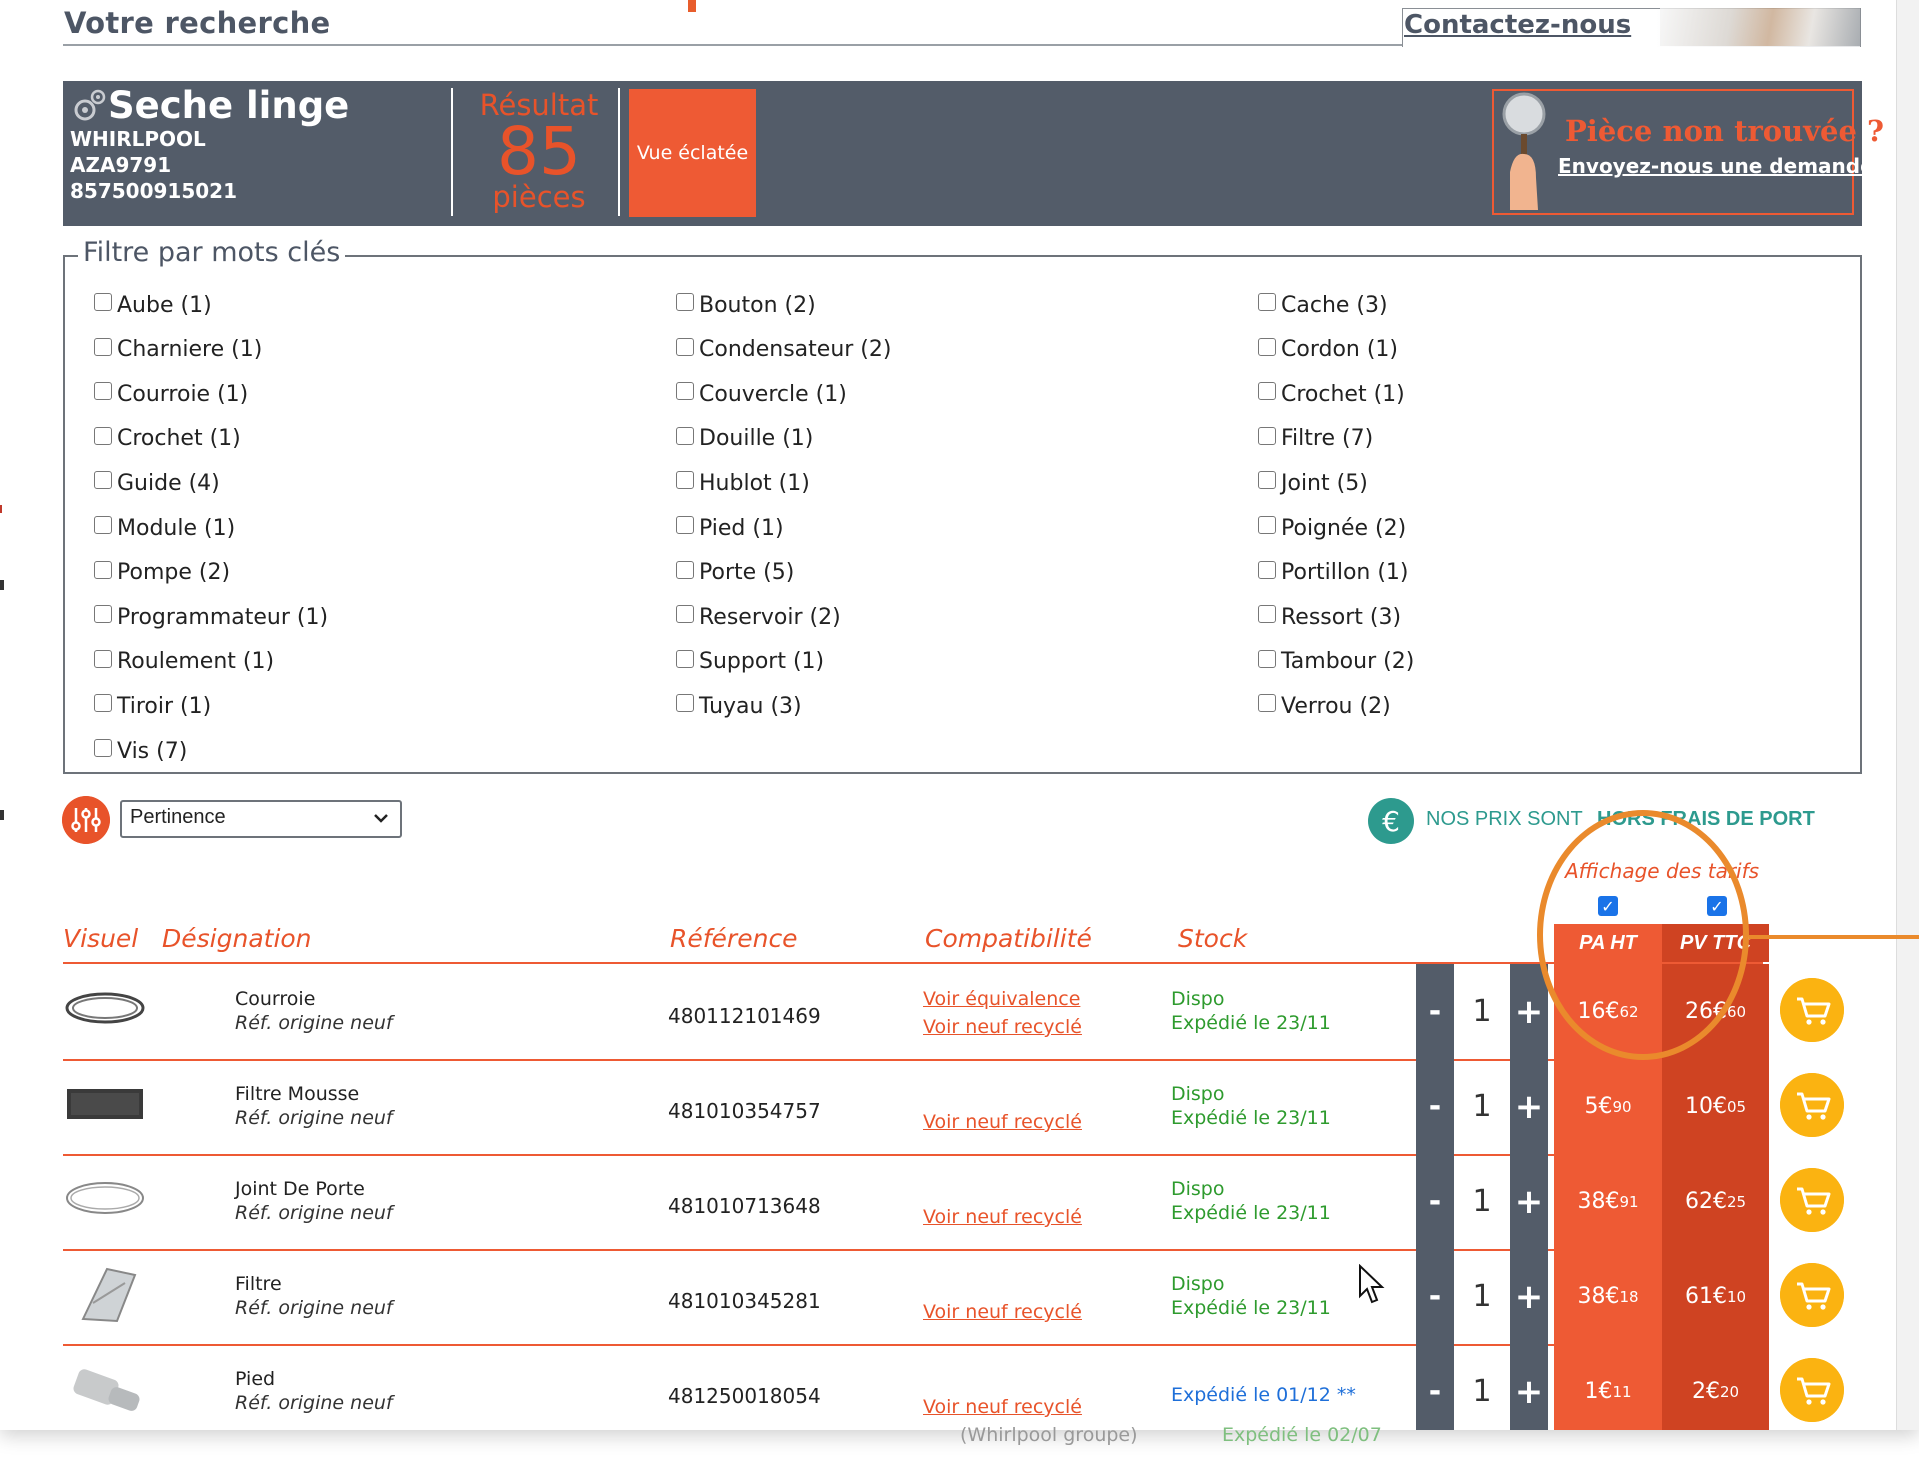  Describe the element at coordinates (744, 439) in the screenshot. I see `keyword-option: Douille (1)` at that location.